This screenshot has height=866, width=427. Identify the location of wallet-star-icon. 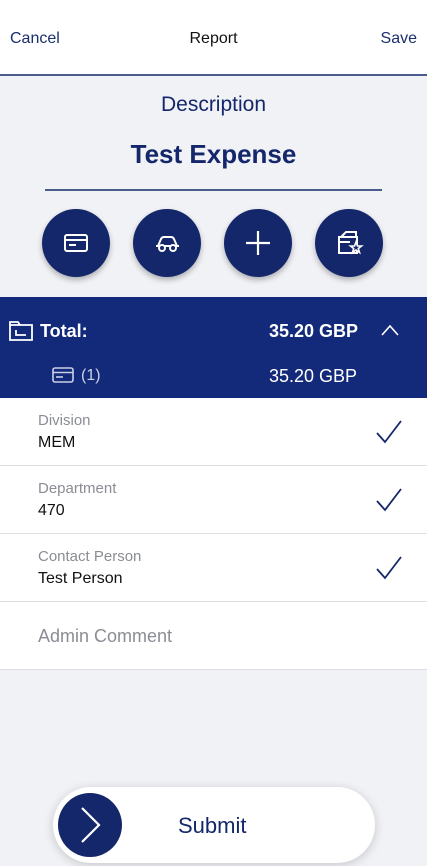
(351, 243).